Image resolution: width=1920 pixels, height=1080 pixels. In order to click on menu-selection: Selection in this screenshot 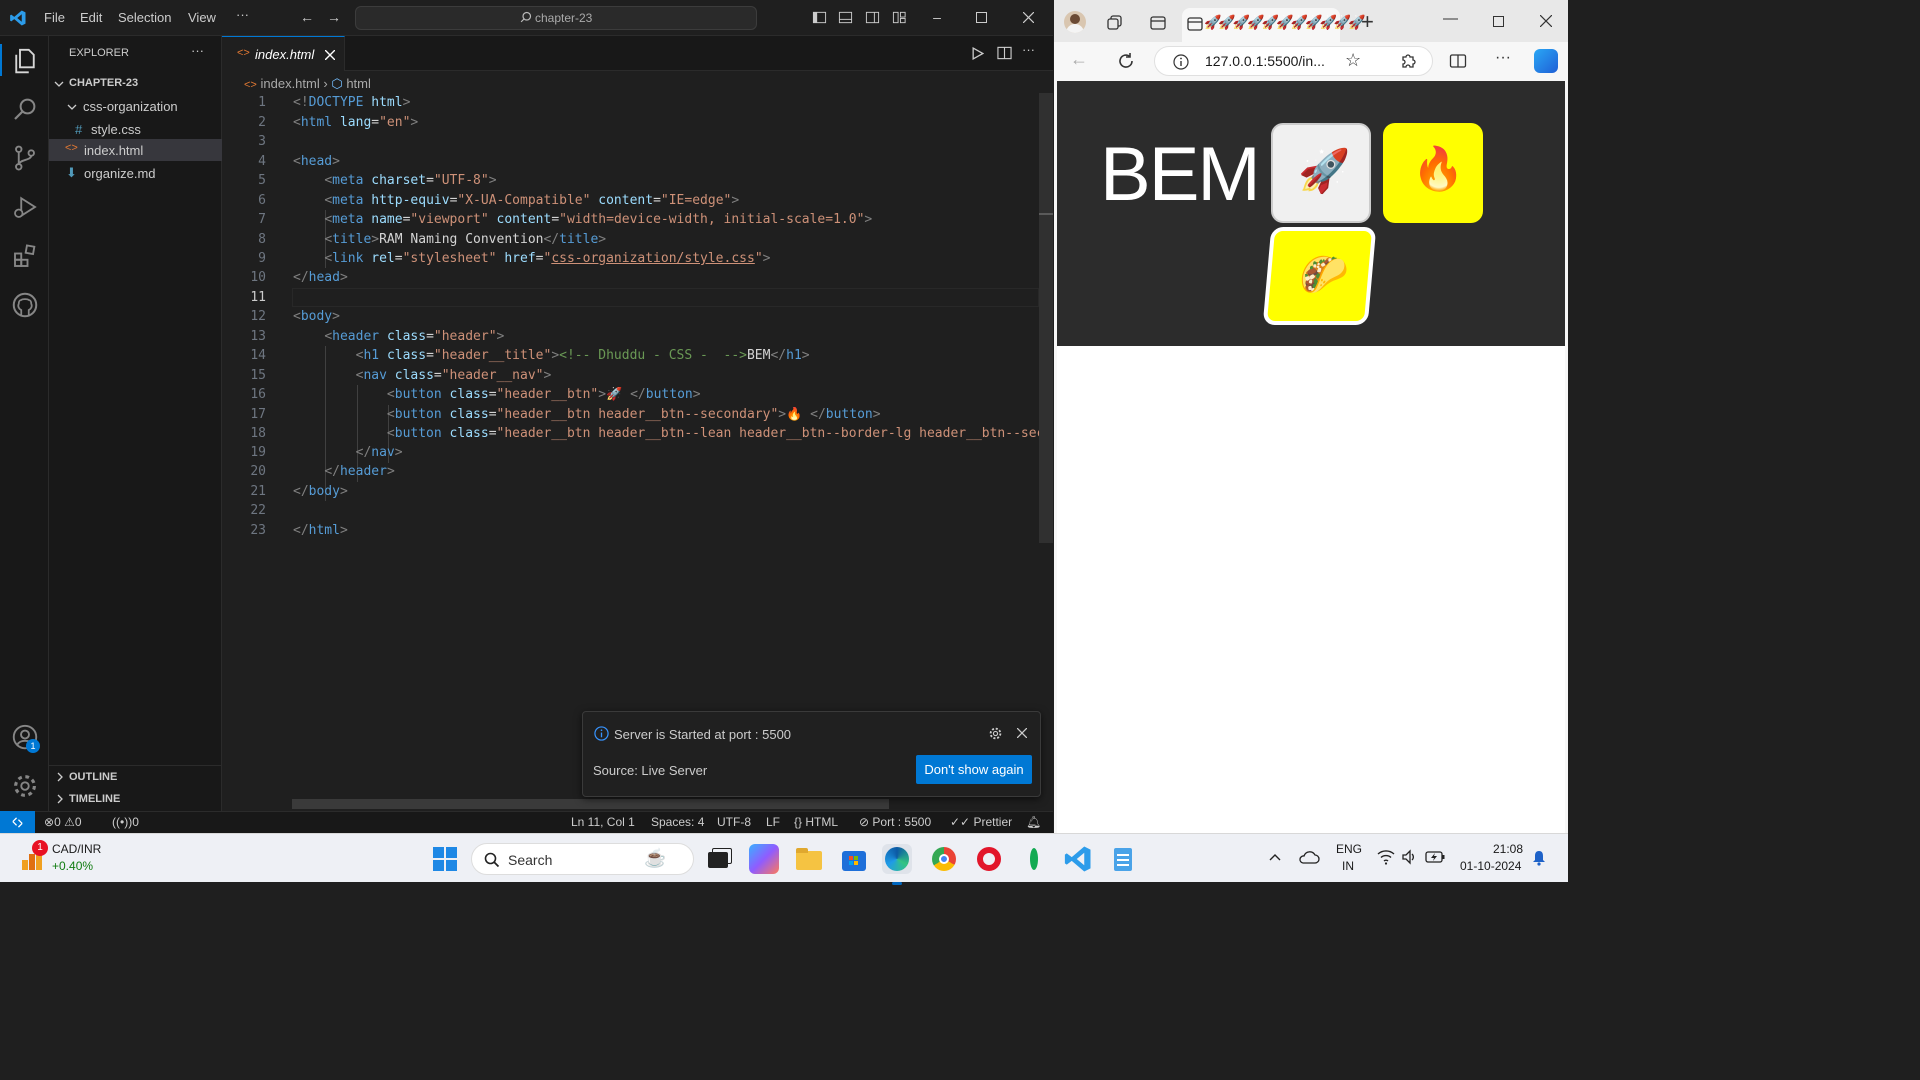, I will do `click(144, 17)`.